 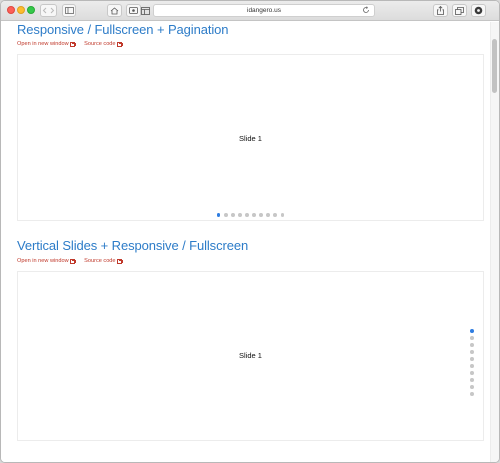 I want to click on media-icon, so click(x=133, y=10).